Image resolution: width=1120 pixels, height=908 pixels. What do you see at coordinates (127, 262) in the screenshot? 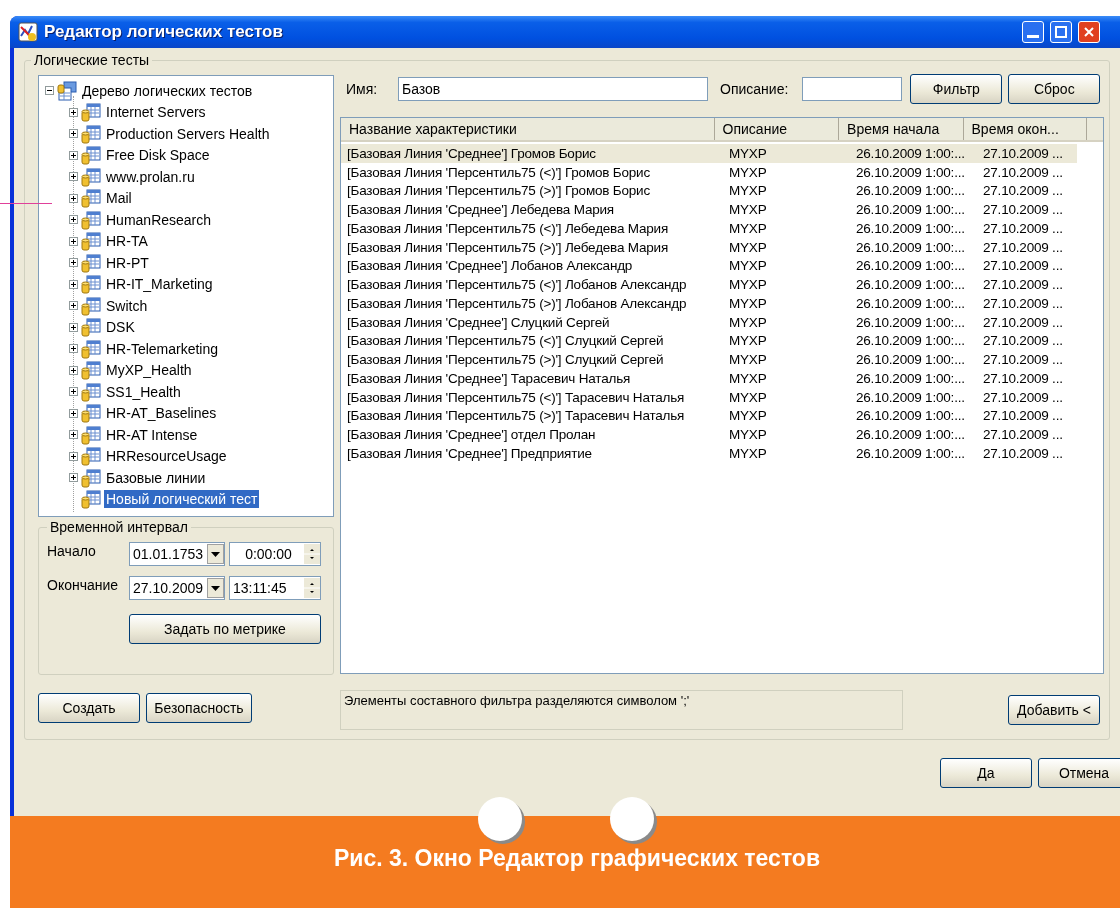
I see `tree-item: HR-PT` at bounding box center [127, 262].